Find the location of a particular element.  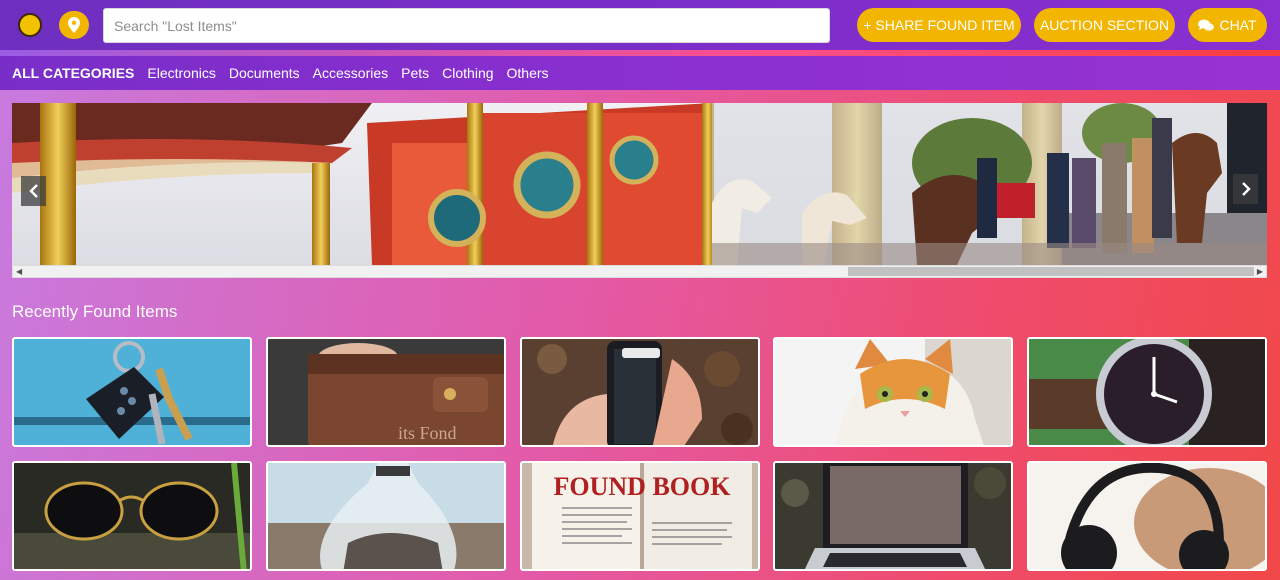

carousel-prev-button is located at coordinates (33, 191).